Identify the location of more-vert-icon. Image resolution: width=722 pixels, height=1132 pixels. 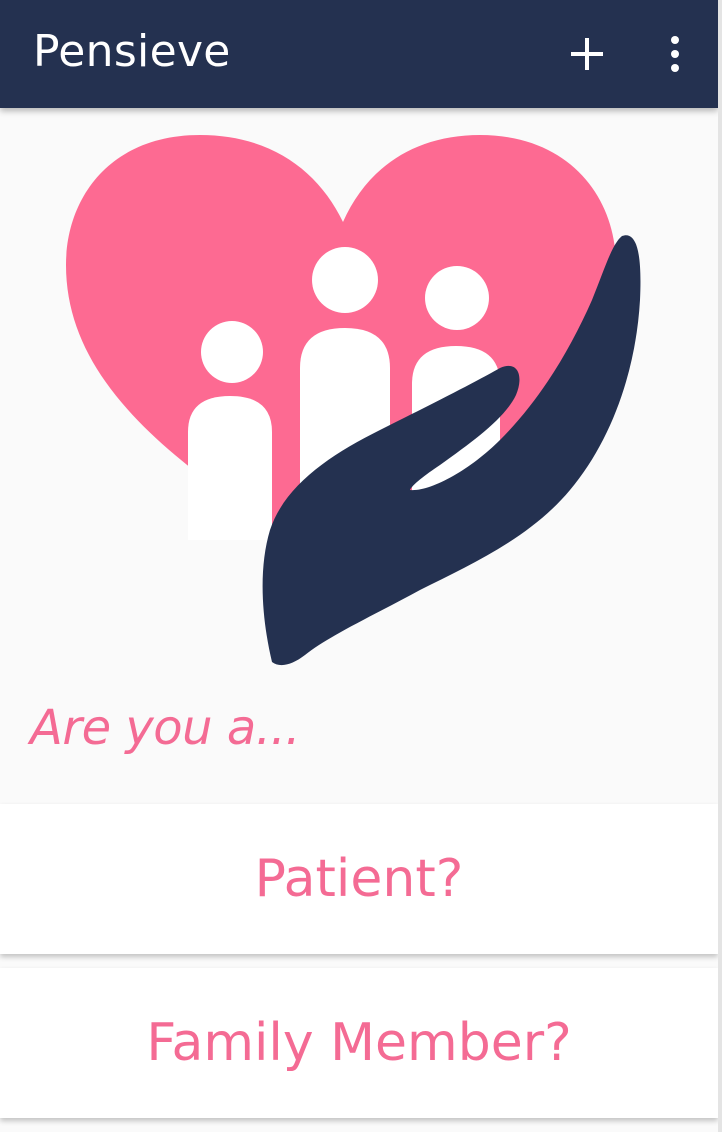
(675, 54).